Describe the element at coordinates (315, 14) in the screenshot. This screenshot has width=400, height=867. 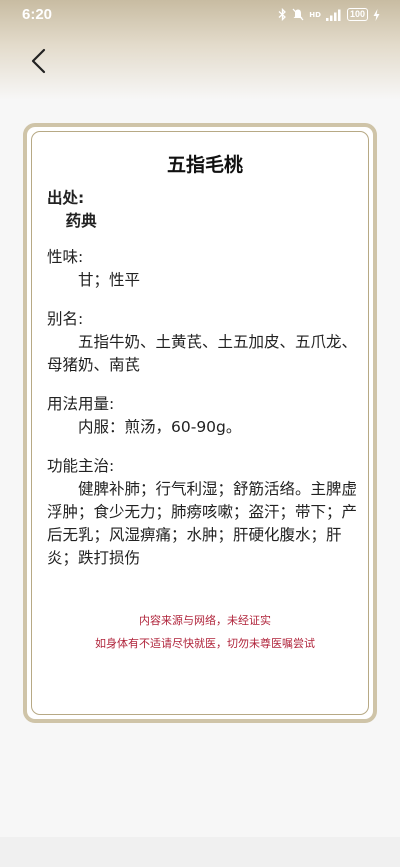
I see `signal-hd-label: HD` at that location.